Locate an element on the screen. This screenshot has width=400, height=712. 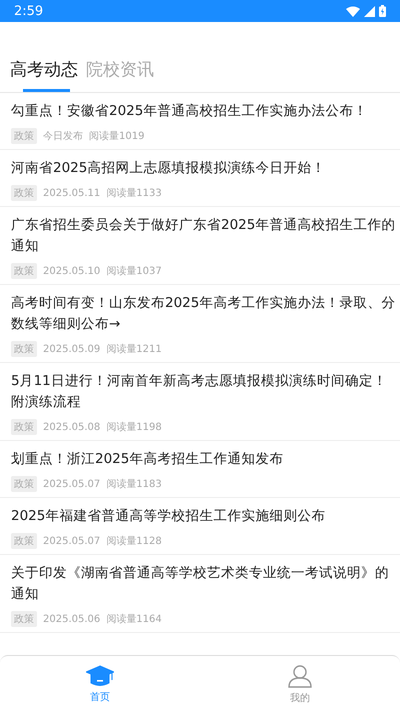
article-item: 5月11日进行！河南首年新高考志愿填报模拟演练时间确定！附演练流程 政策 2025.05.08 阅读量1198 is located at coordinates (200, 402).